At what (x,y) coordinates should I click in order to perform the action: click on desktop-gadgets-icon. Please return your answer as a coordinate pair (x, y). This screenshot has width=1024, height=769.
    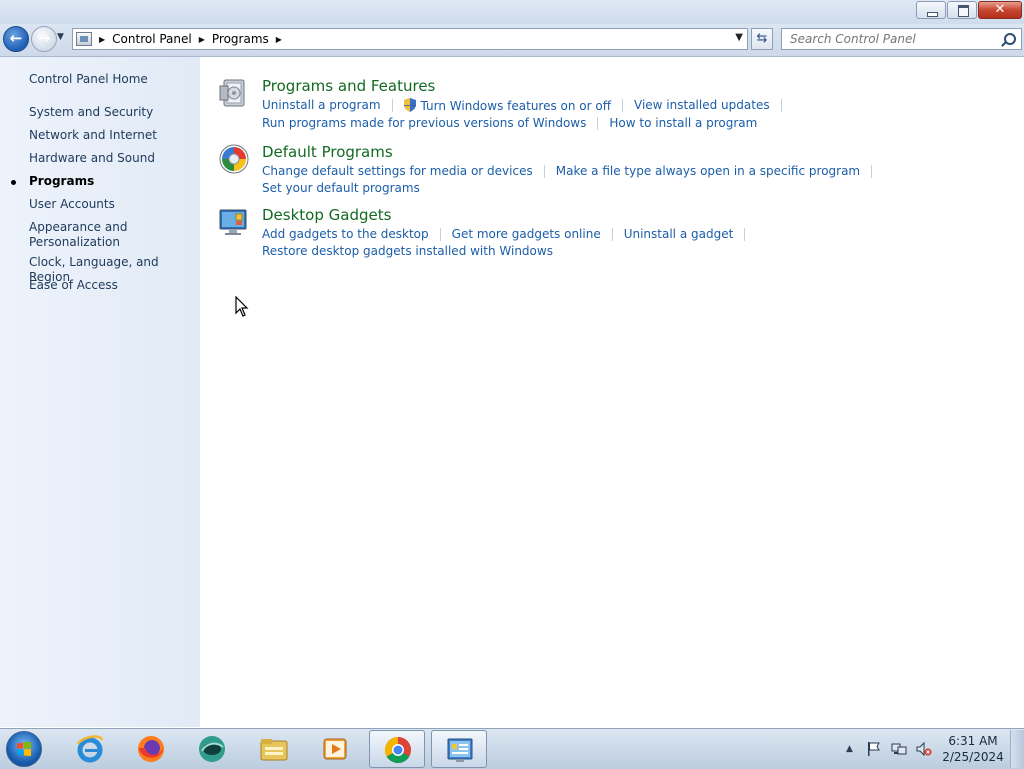
    Looking at the image, I should click on (234, 222).